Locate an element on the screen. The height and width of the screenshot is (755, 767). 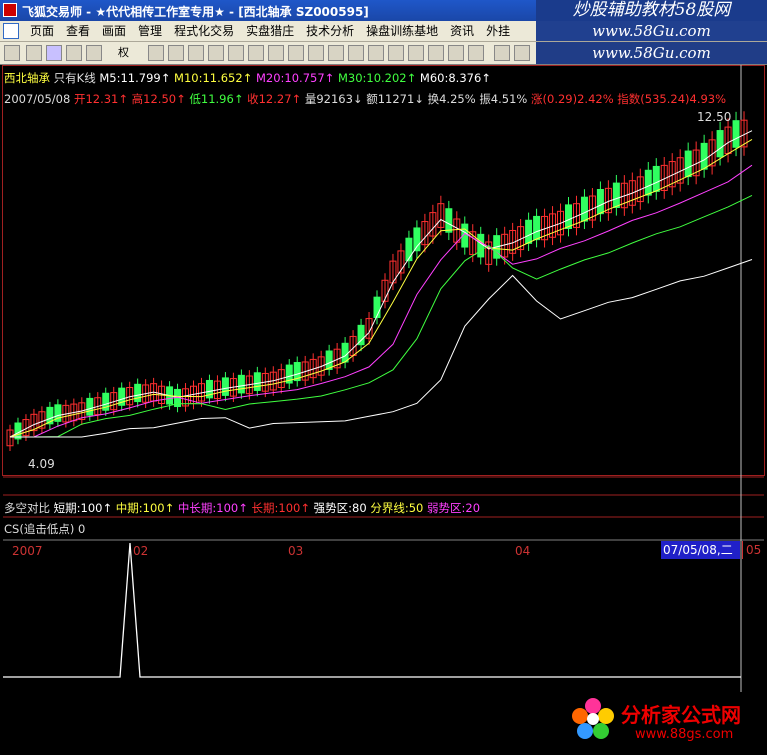
x-axis-label-05: 05 is located at coordinates (754, 550).